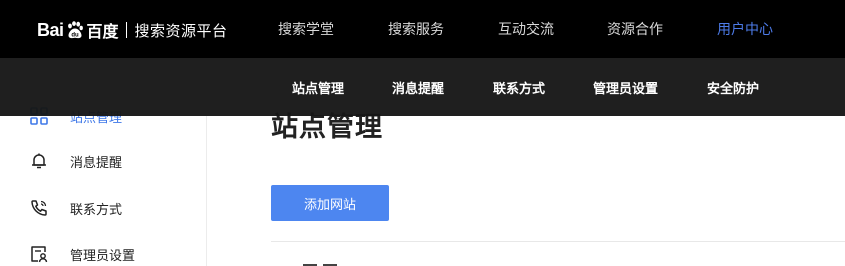 The width and height of the screenshot is (845, 266). I want to click on nav-user-center: 用户中心, so click(745, 29).